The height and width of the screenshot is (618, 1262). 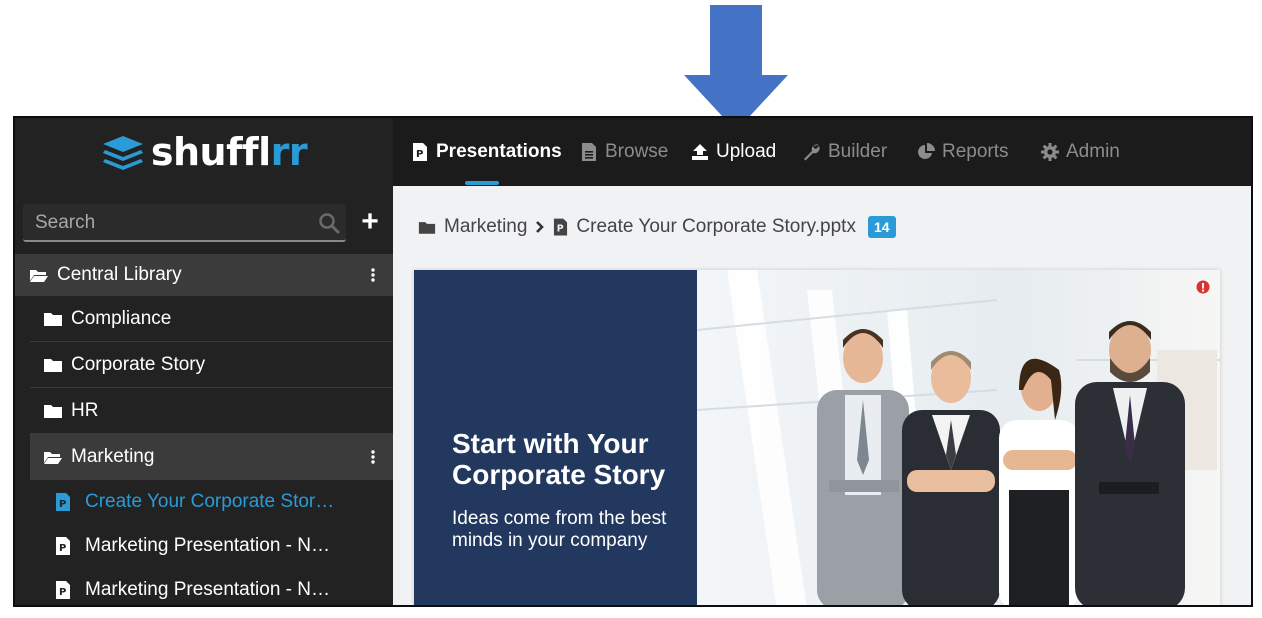 I want to click on tab-label: Upload, so click(x=746, y=151).